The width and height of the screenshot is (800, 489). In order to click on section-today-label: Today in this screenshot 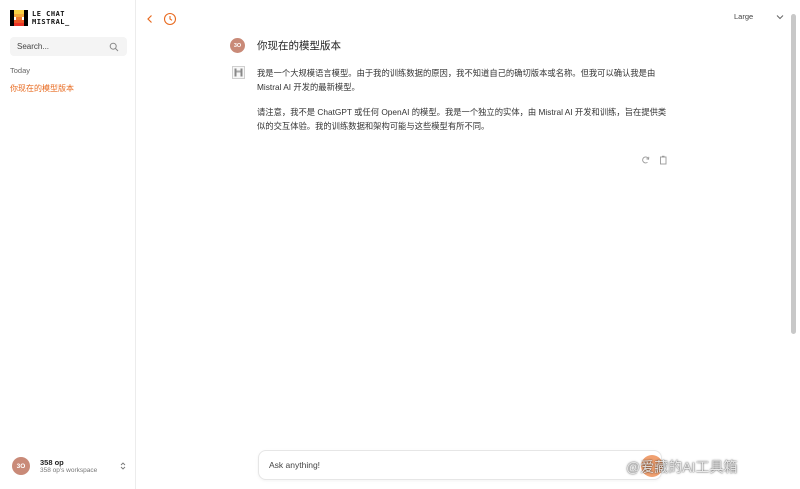, I will do `click(20, 70)`.